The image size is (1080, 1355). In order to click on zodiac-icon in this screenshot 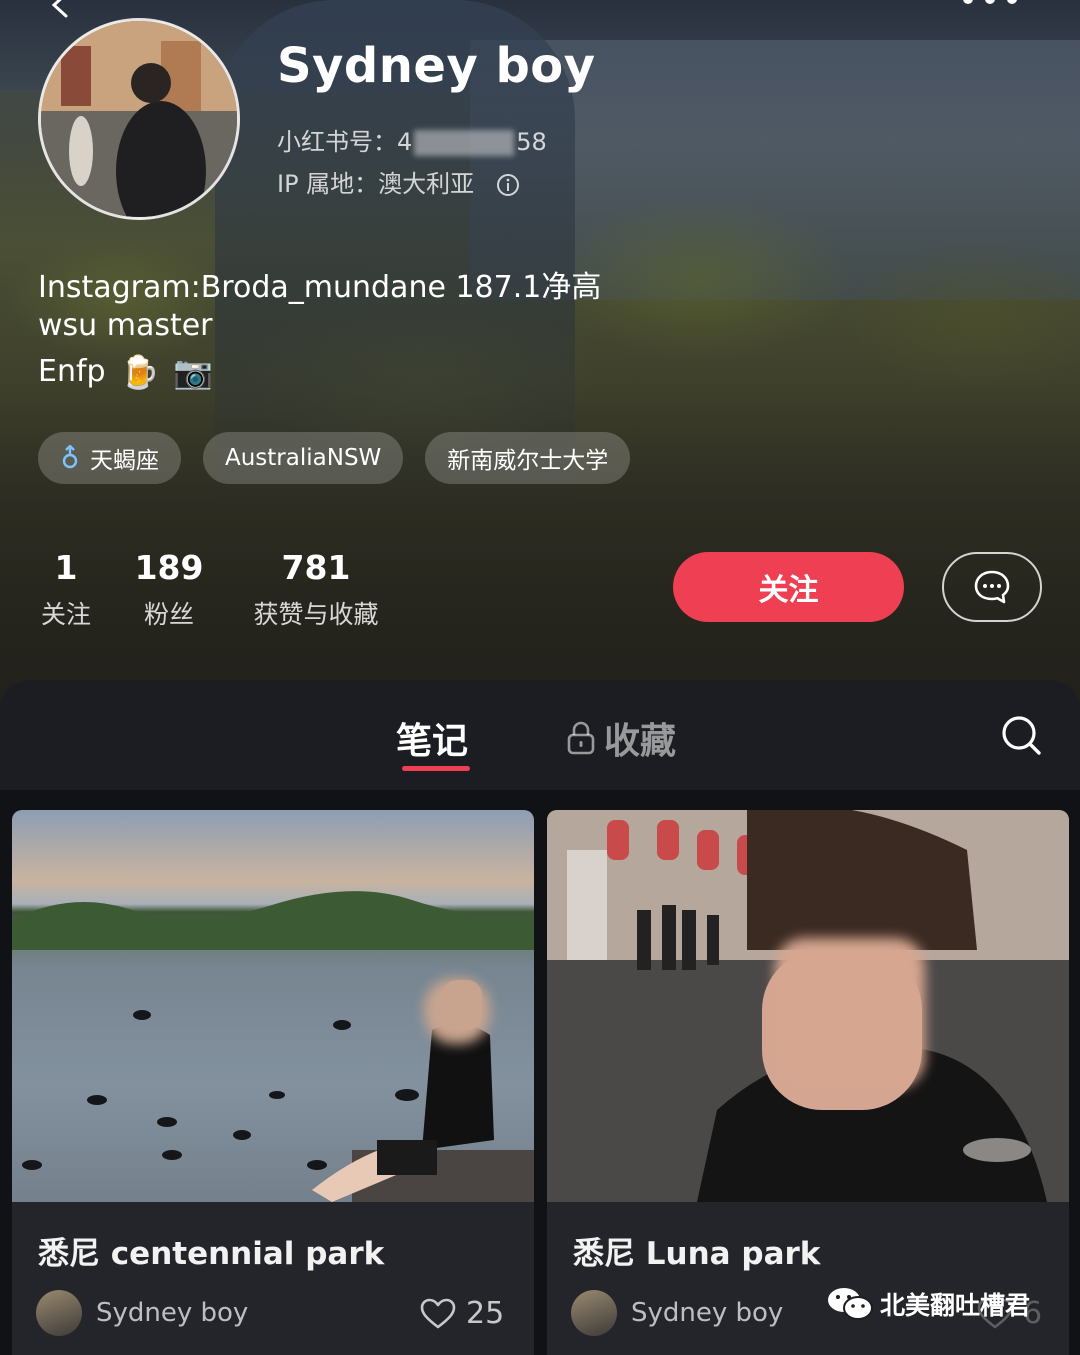, I will do `click(70, 457)`.